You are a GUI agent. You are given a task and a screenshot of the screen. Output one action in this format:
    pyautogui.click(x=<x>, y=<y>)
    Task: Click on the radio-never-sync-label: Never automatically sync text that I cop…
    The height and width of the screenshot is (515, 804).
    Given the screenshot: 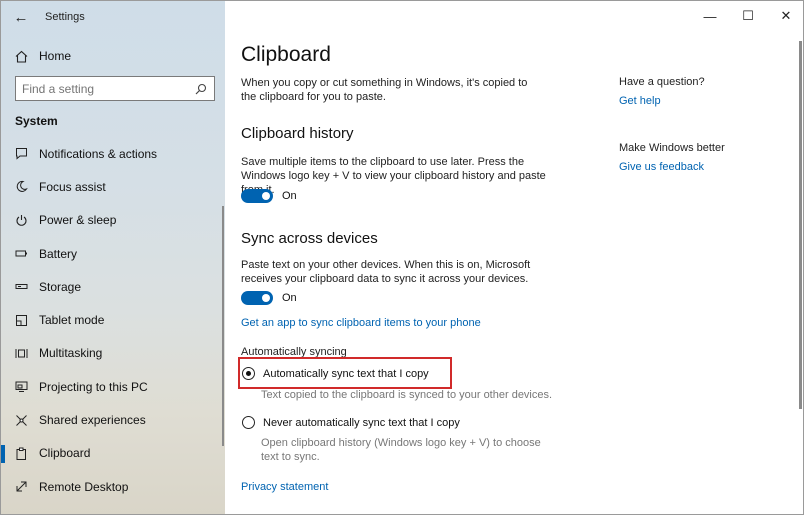 What is the action you would take?
    pyautogui.click(x=361, y=422)
    